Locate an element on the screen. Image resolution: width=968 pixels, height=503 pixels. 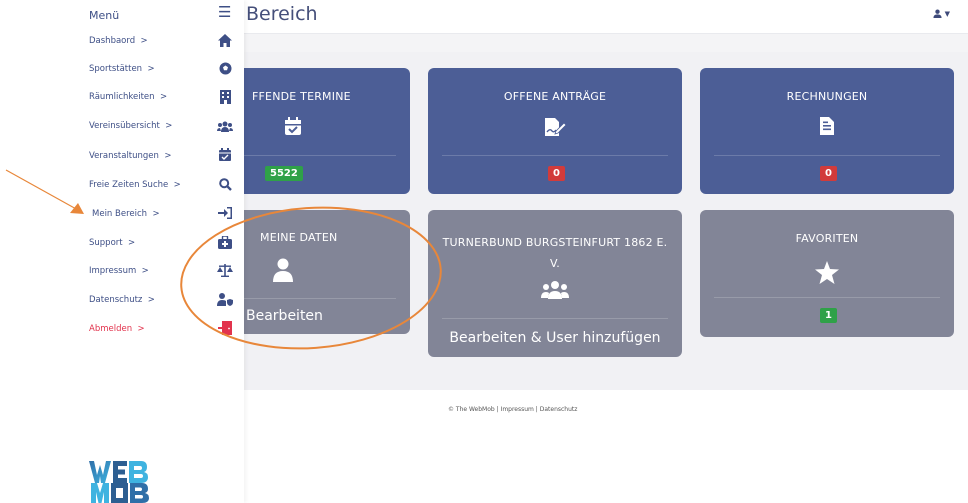
edit-and-add-users-link: Bearbeiten & User hinzufügen is located at coordinates (555, 338).